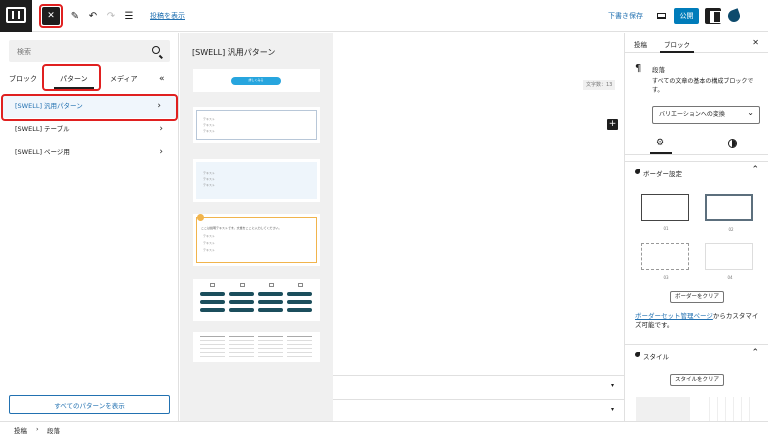 This screenshot has width=768, height=435. Describe the element at coordinates (256, 125) in the screenshot. I see `pattern-list-bordered: テキスト テキスト テキスト` at that location.